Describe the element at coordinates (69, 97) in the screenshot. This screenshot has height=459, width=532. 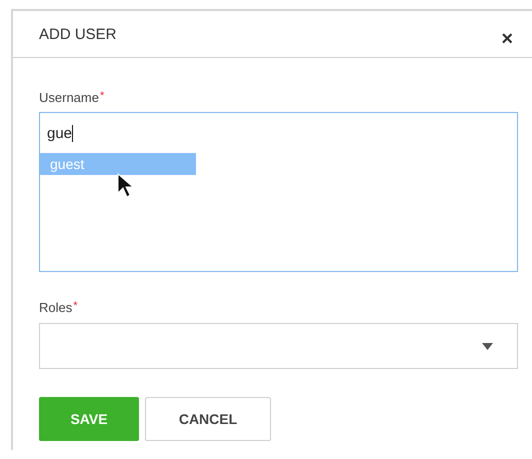
I see `field-label: Username` at that location.